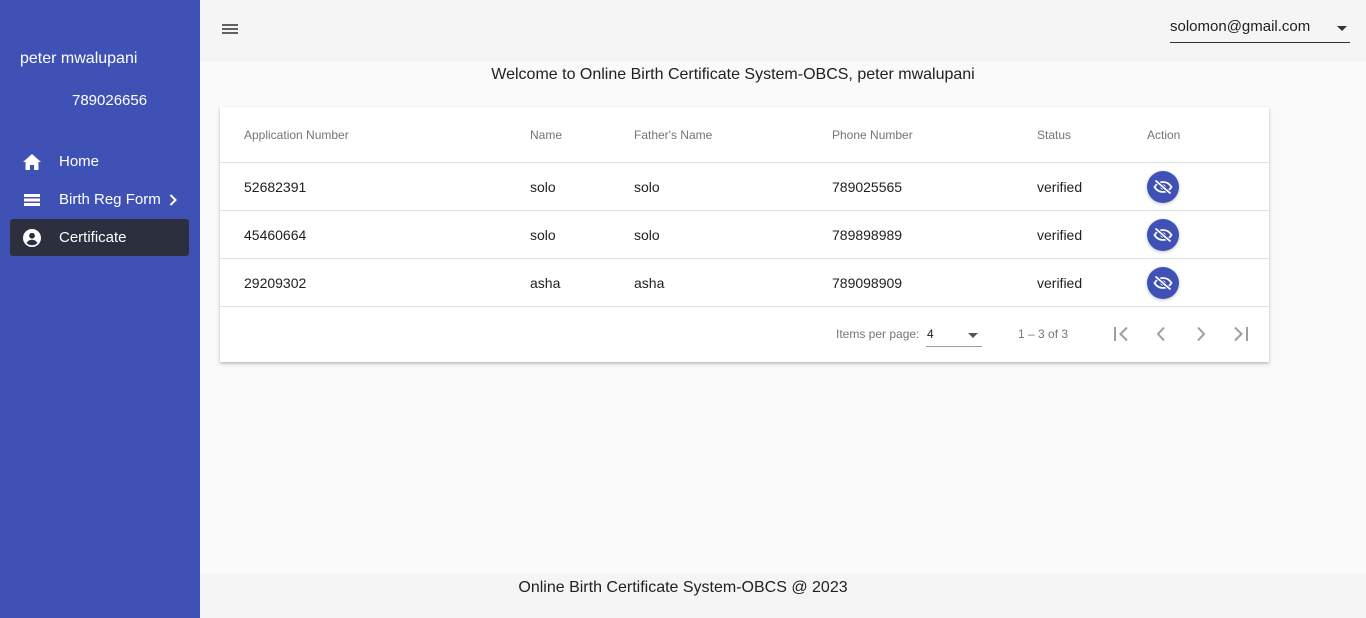 The width and height of the screenshot is (1366, 618). I want to click on fathers-name-cell: asha, so click(649, 282).